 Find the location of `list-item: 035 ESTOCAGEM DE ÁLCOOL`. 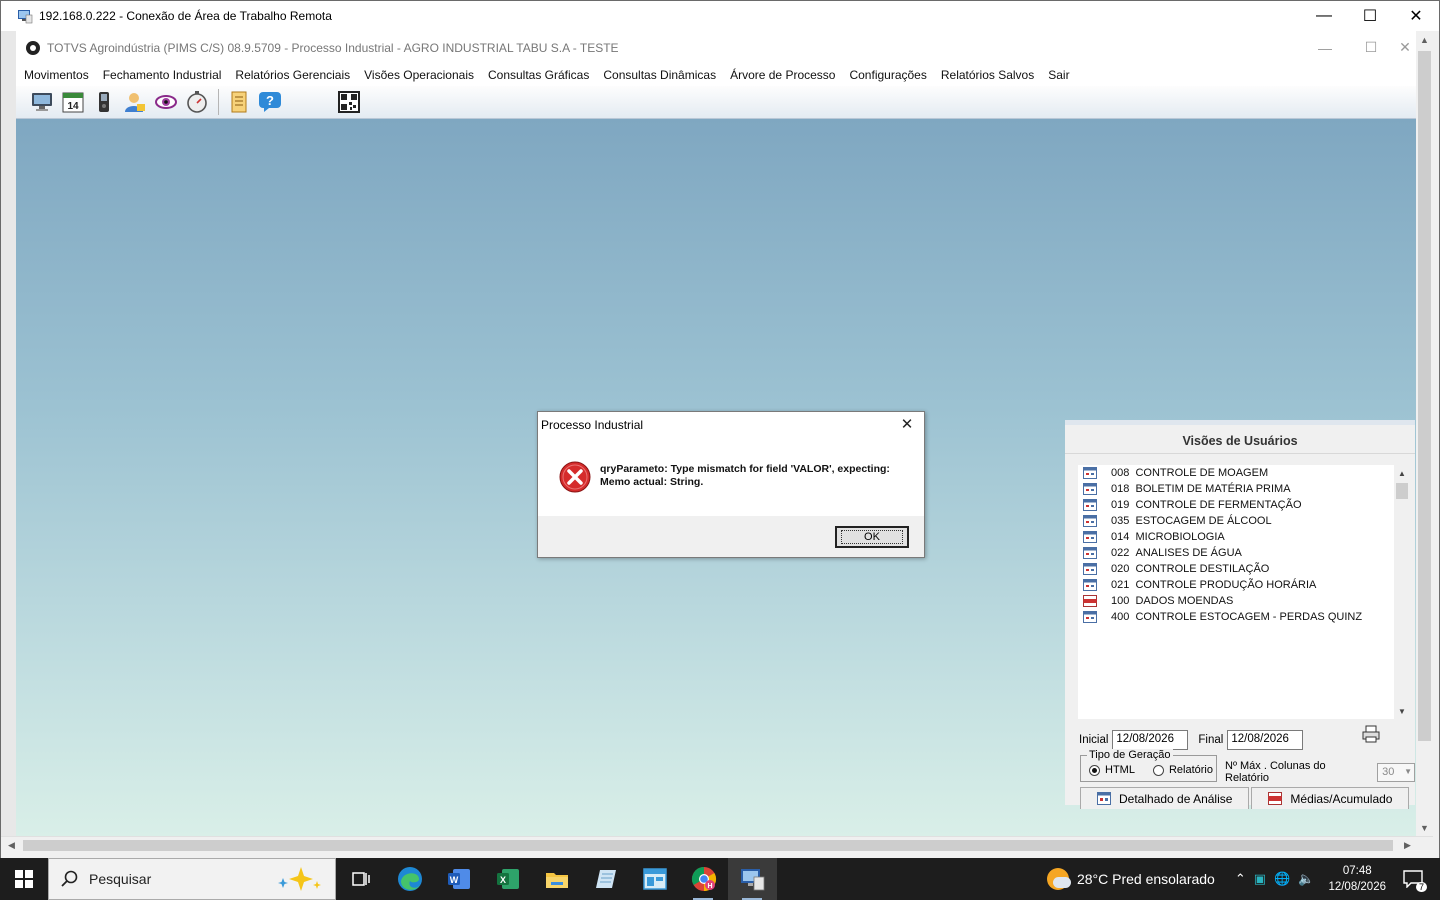

list-item: 035 ESTOCAGEM DE ÁLCOOL is located at coordinates (1244, 521).